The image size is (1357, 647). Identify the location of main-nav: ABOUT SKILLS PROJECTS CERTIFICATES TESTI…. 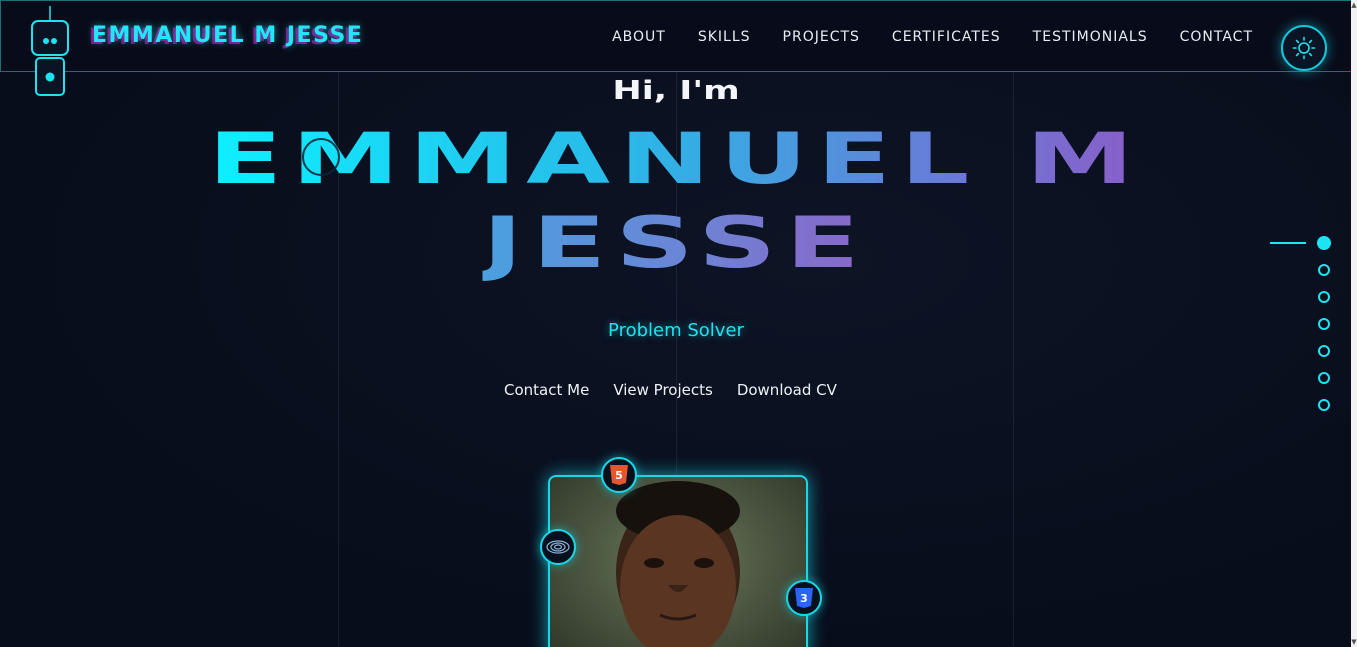
(932, 37).